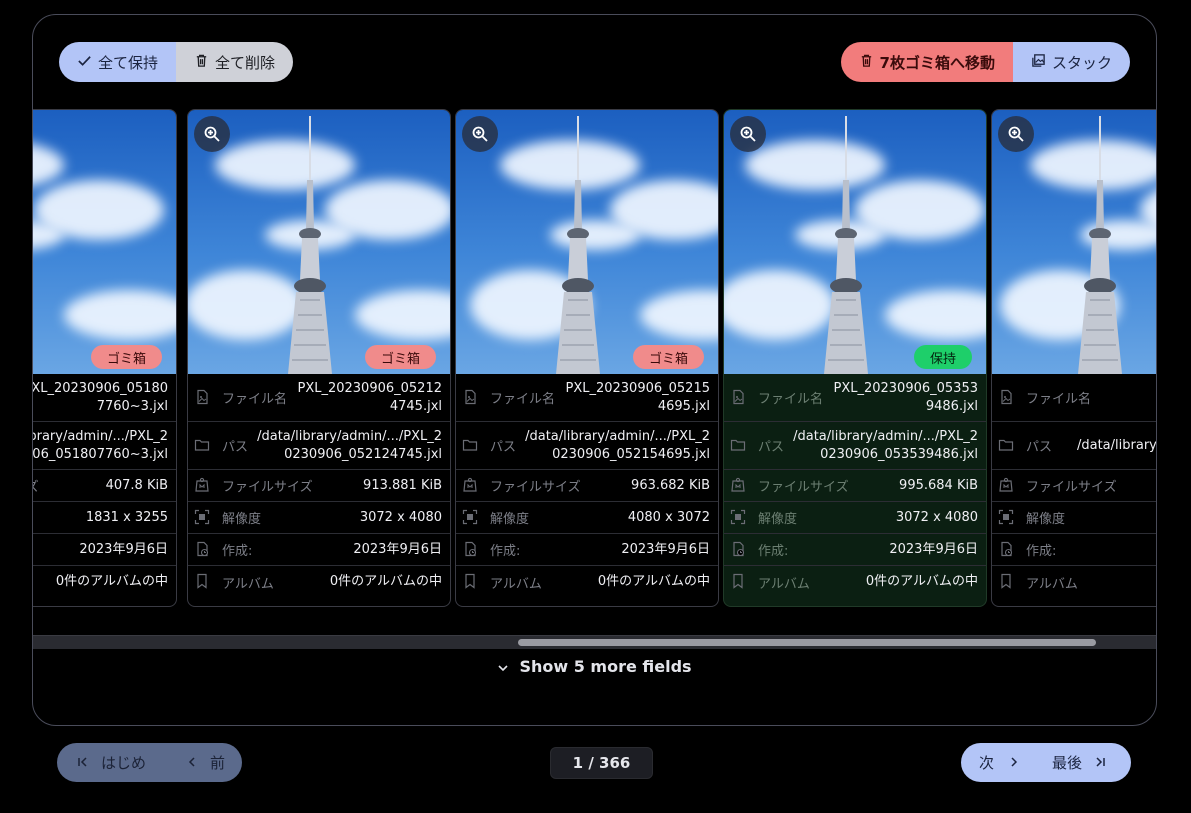  I want to click on bulk-action-group: 全て保持 全て削除, so click(176, 62).